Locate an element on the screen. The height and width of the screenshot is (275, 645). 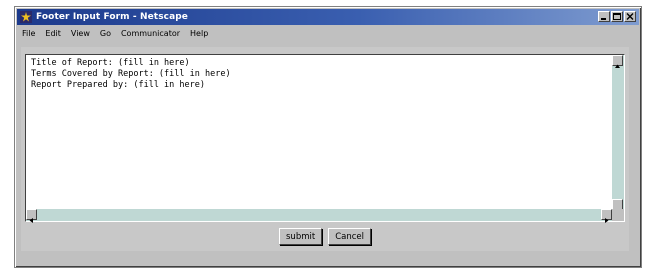
form-buttons: submit Cancel is located at coordinates (325, 238).